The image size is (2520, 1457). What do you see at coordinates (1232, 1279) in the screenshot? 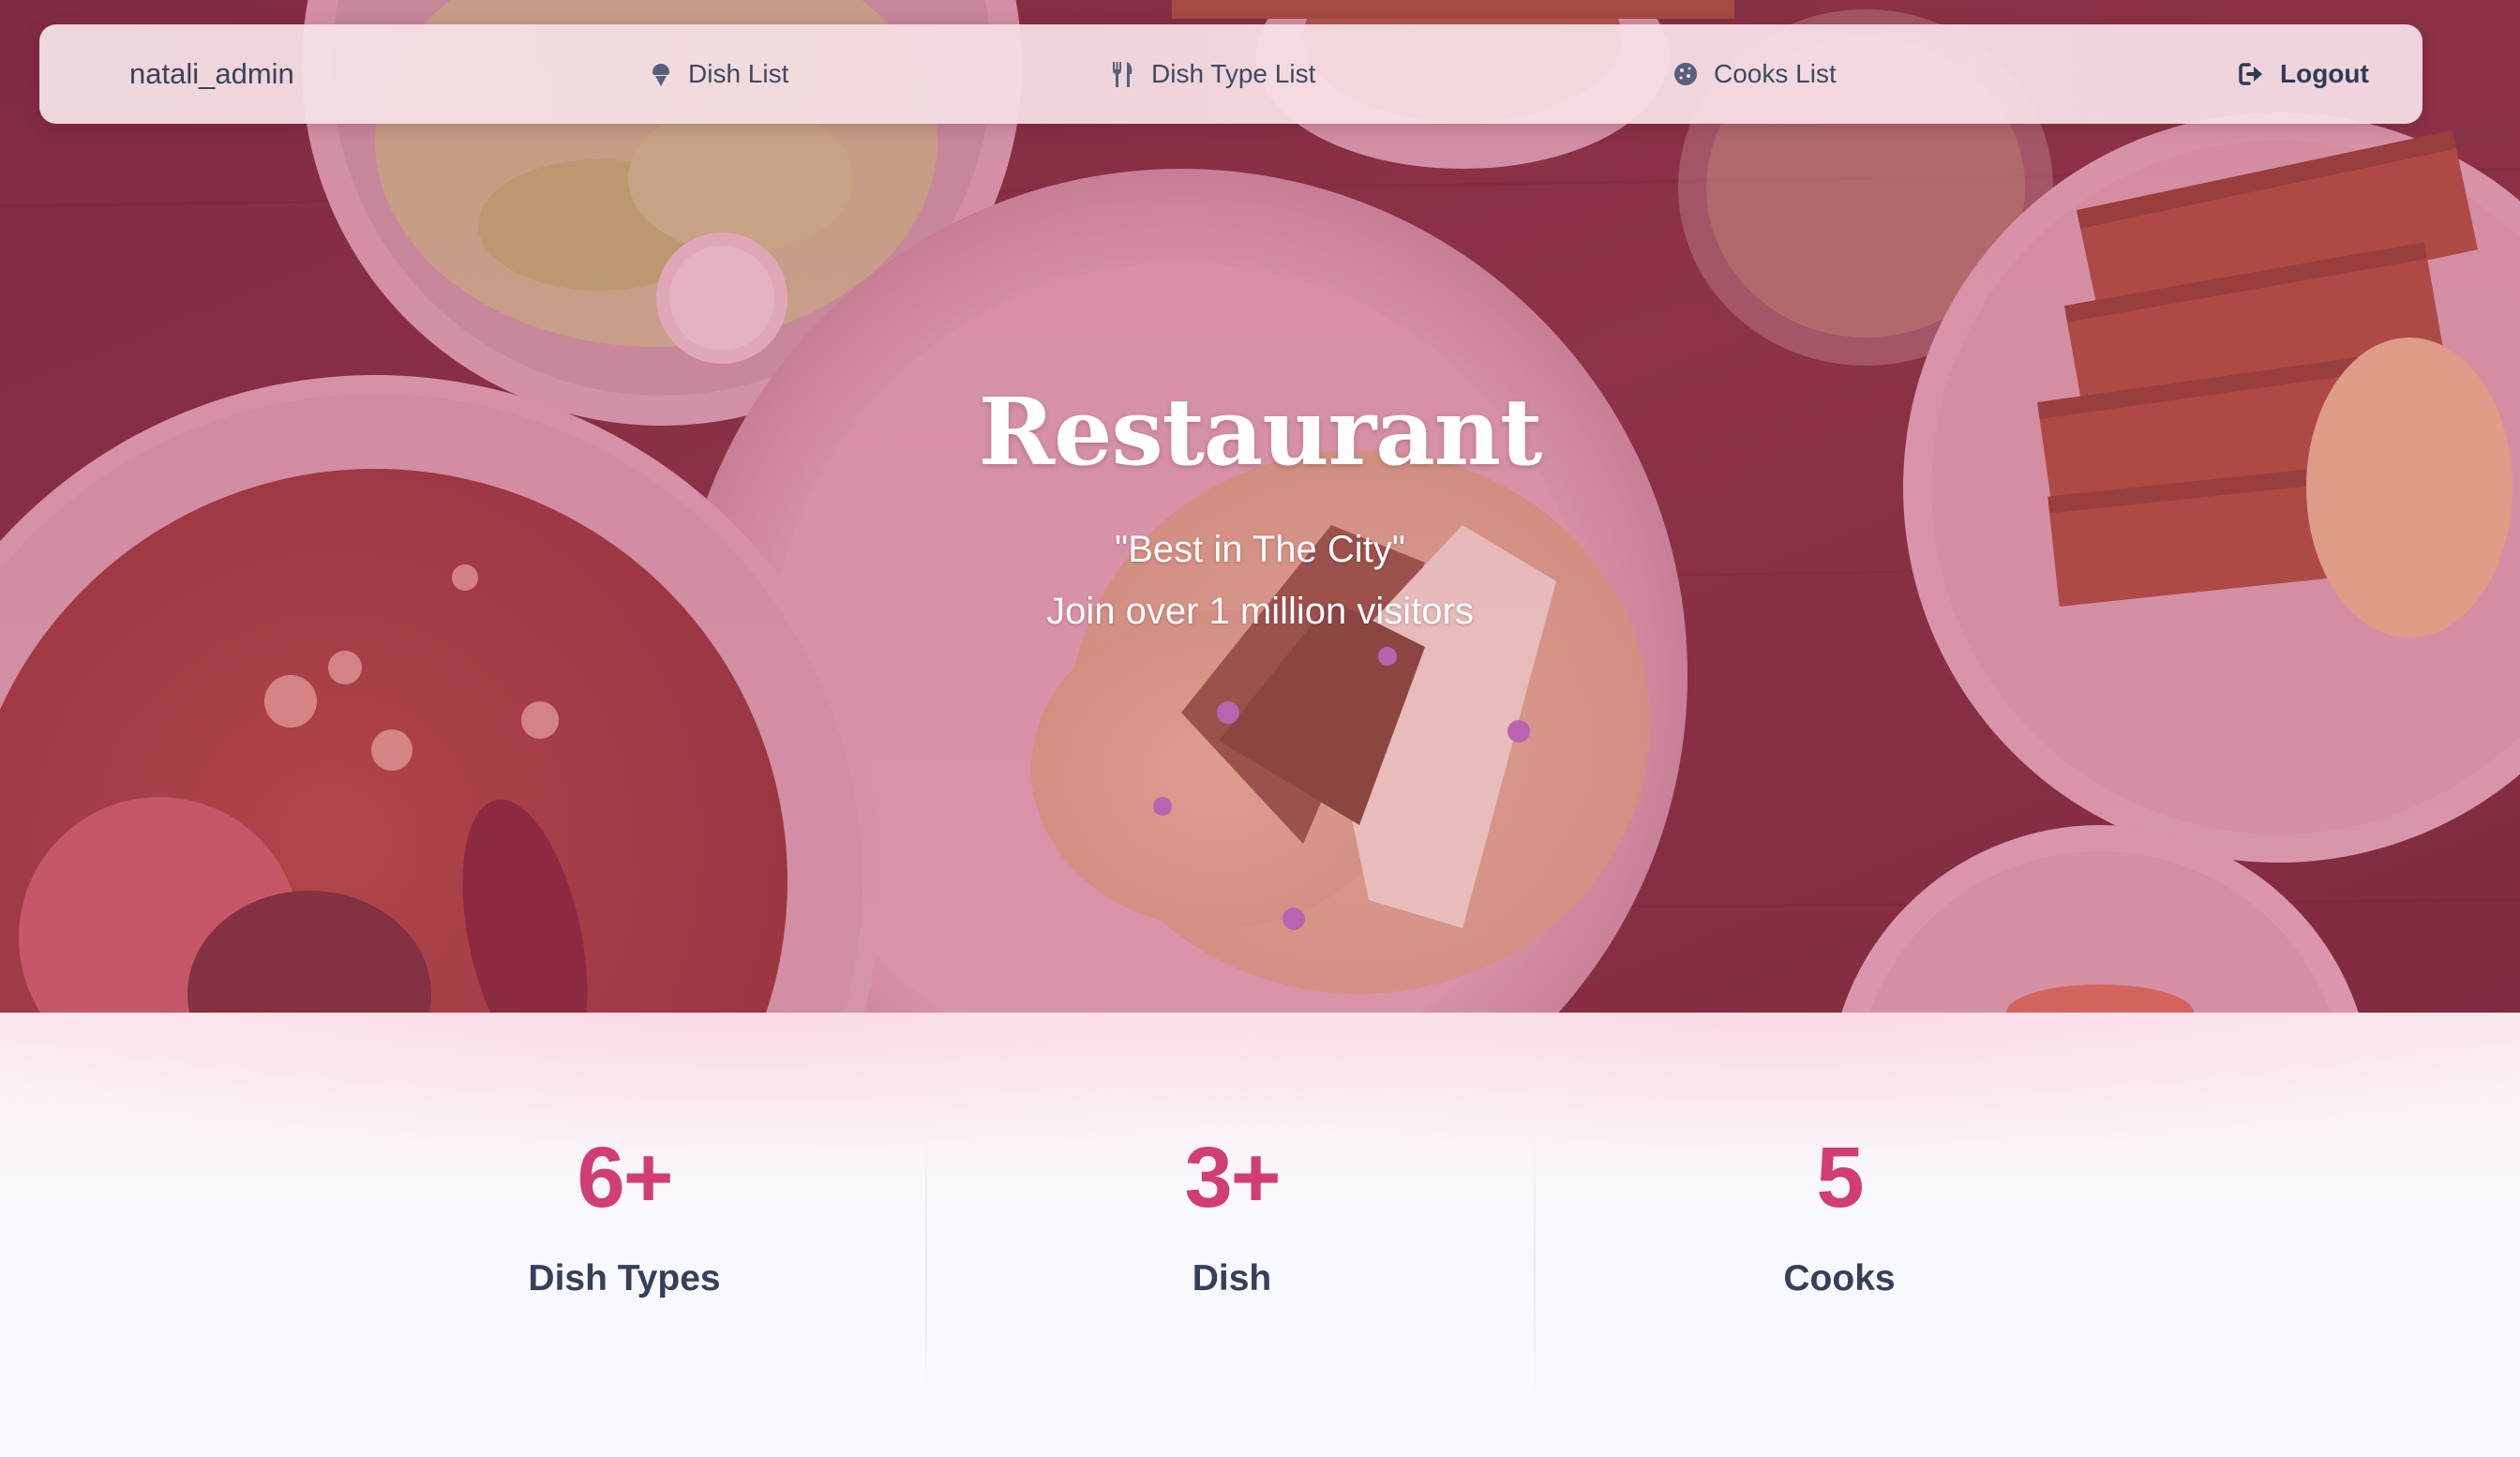
I see `stat-label: Dish` at bounding box center [1232, 1279].